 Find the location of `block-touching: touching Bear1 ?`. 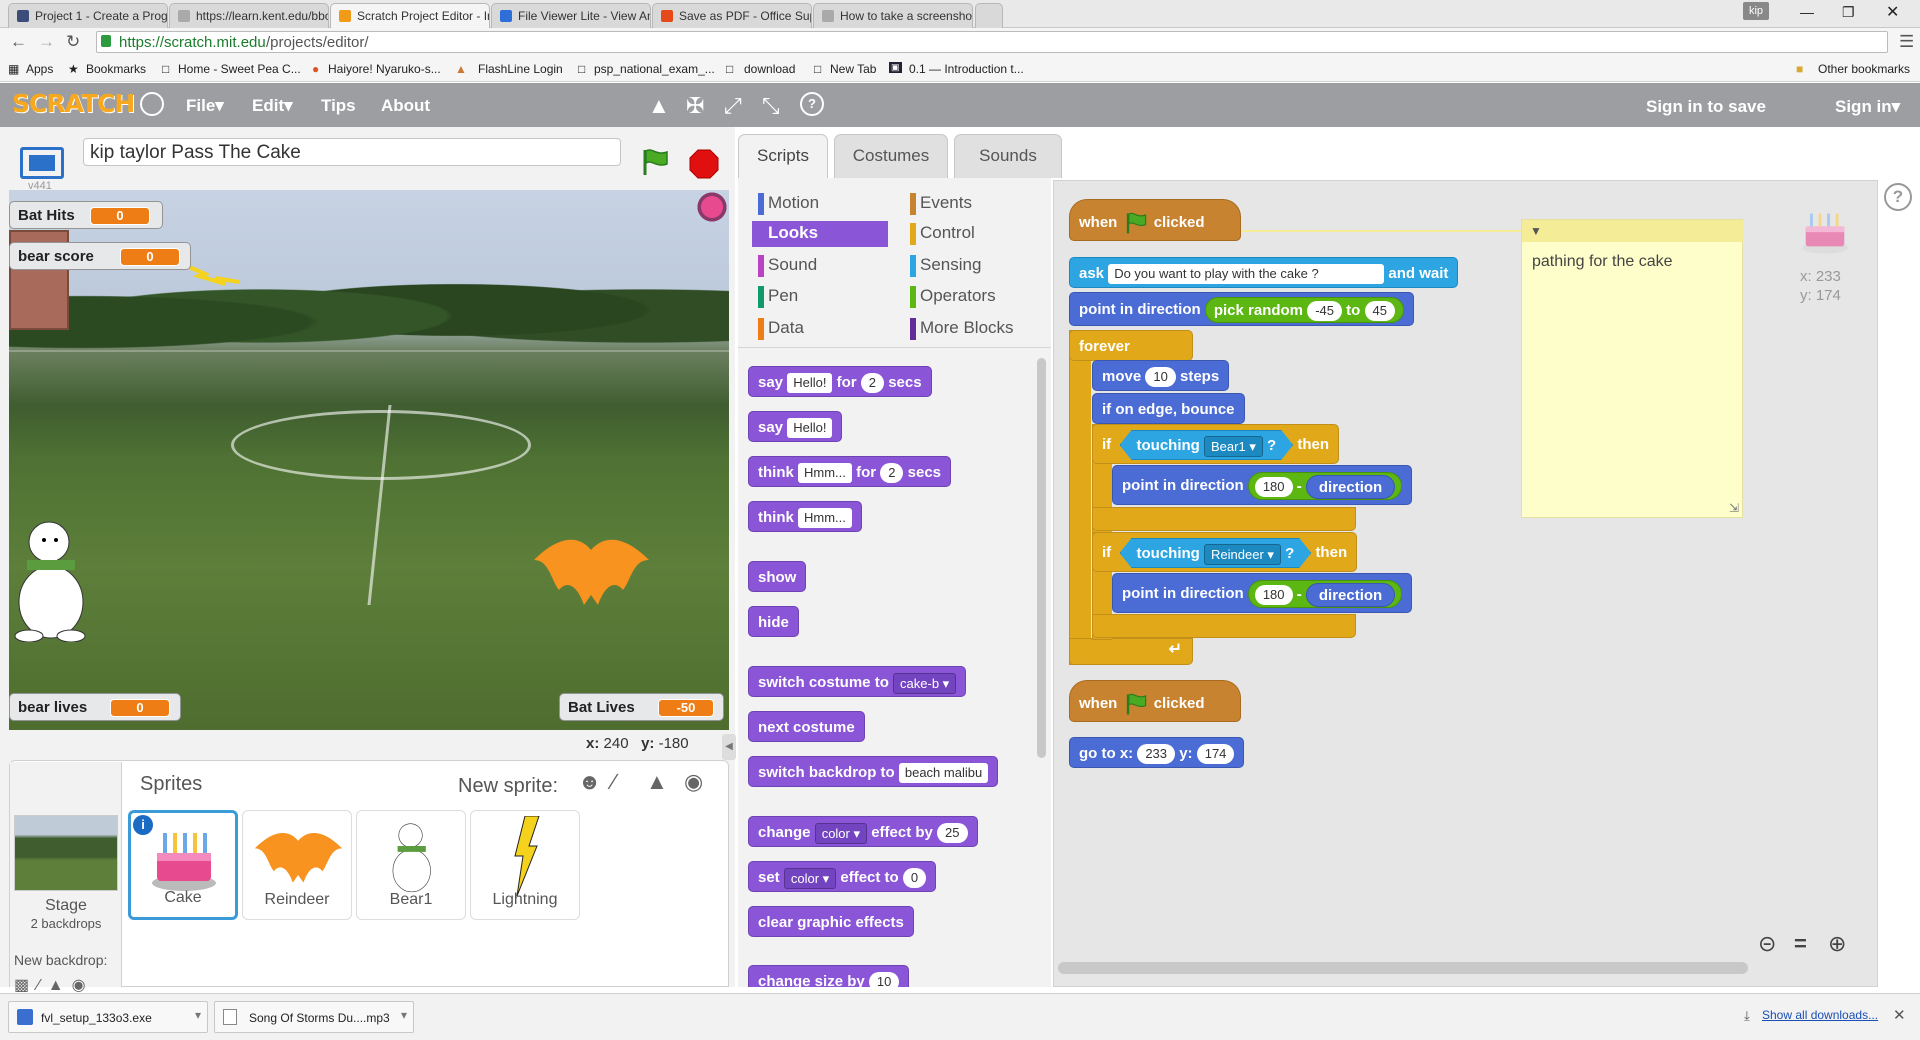

block-touching: touching Bear1 ? is located at coordinates (1207, 445).